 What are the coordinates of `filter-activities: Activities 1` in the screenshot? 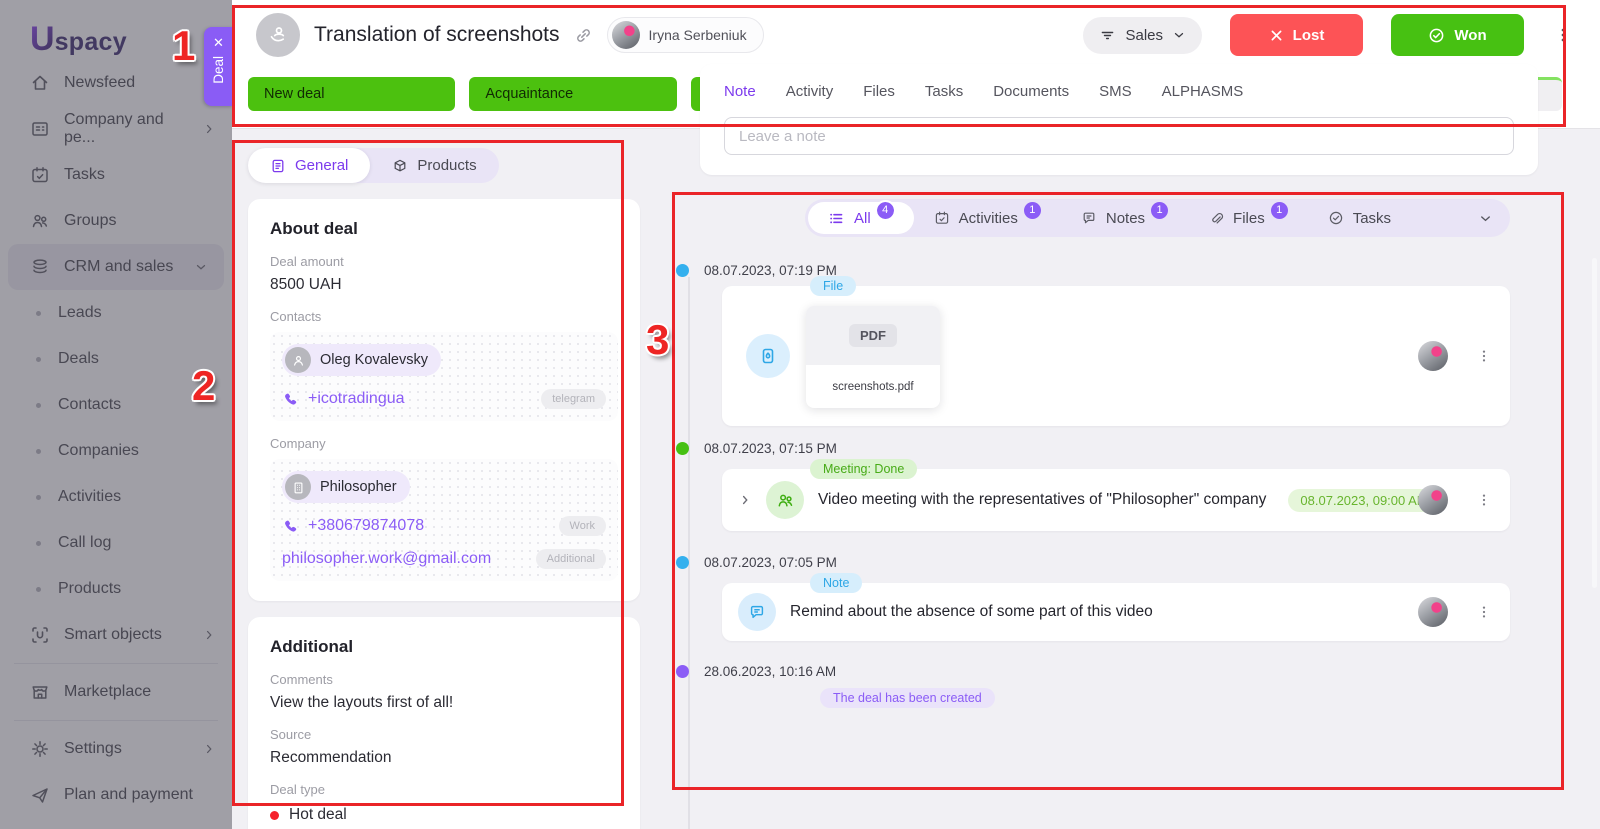 It's located at (987, 217).